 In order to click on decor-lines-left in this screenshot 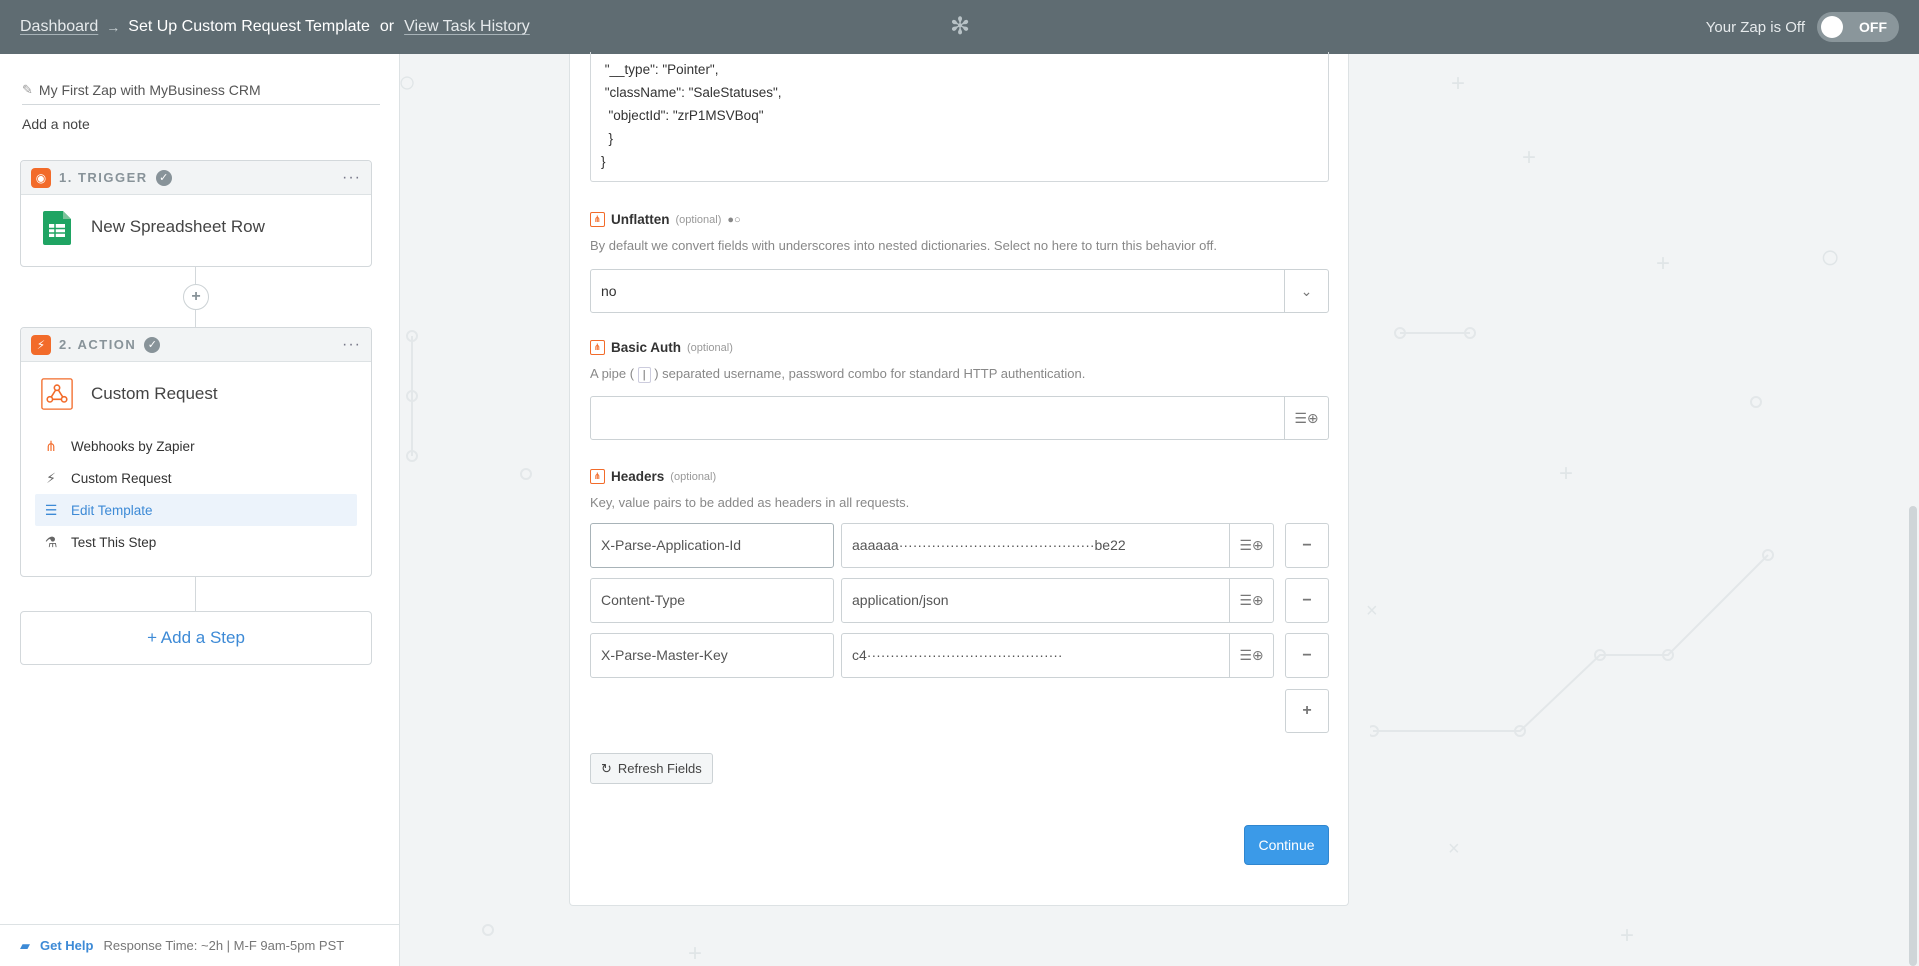, I will do `click(469, 633)`.